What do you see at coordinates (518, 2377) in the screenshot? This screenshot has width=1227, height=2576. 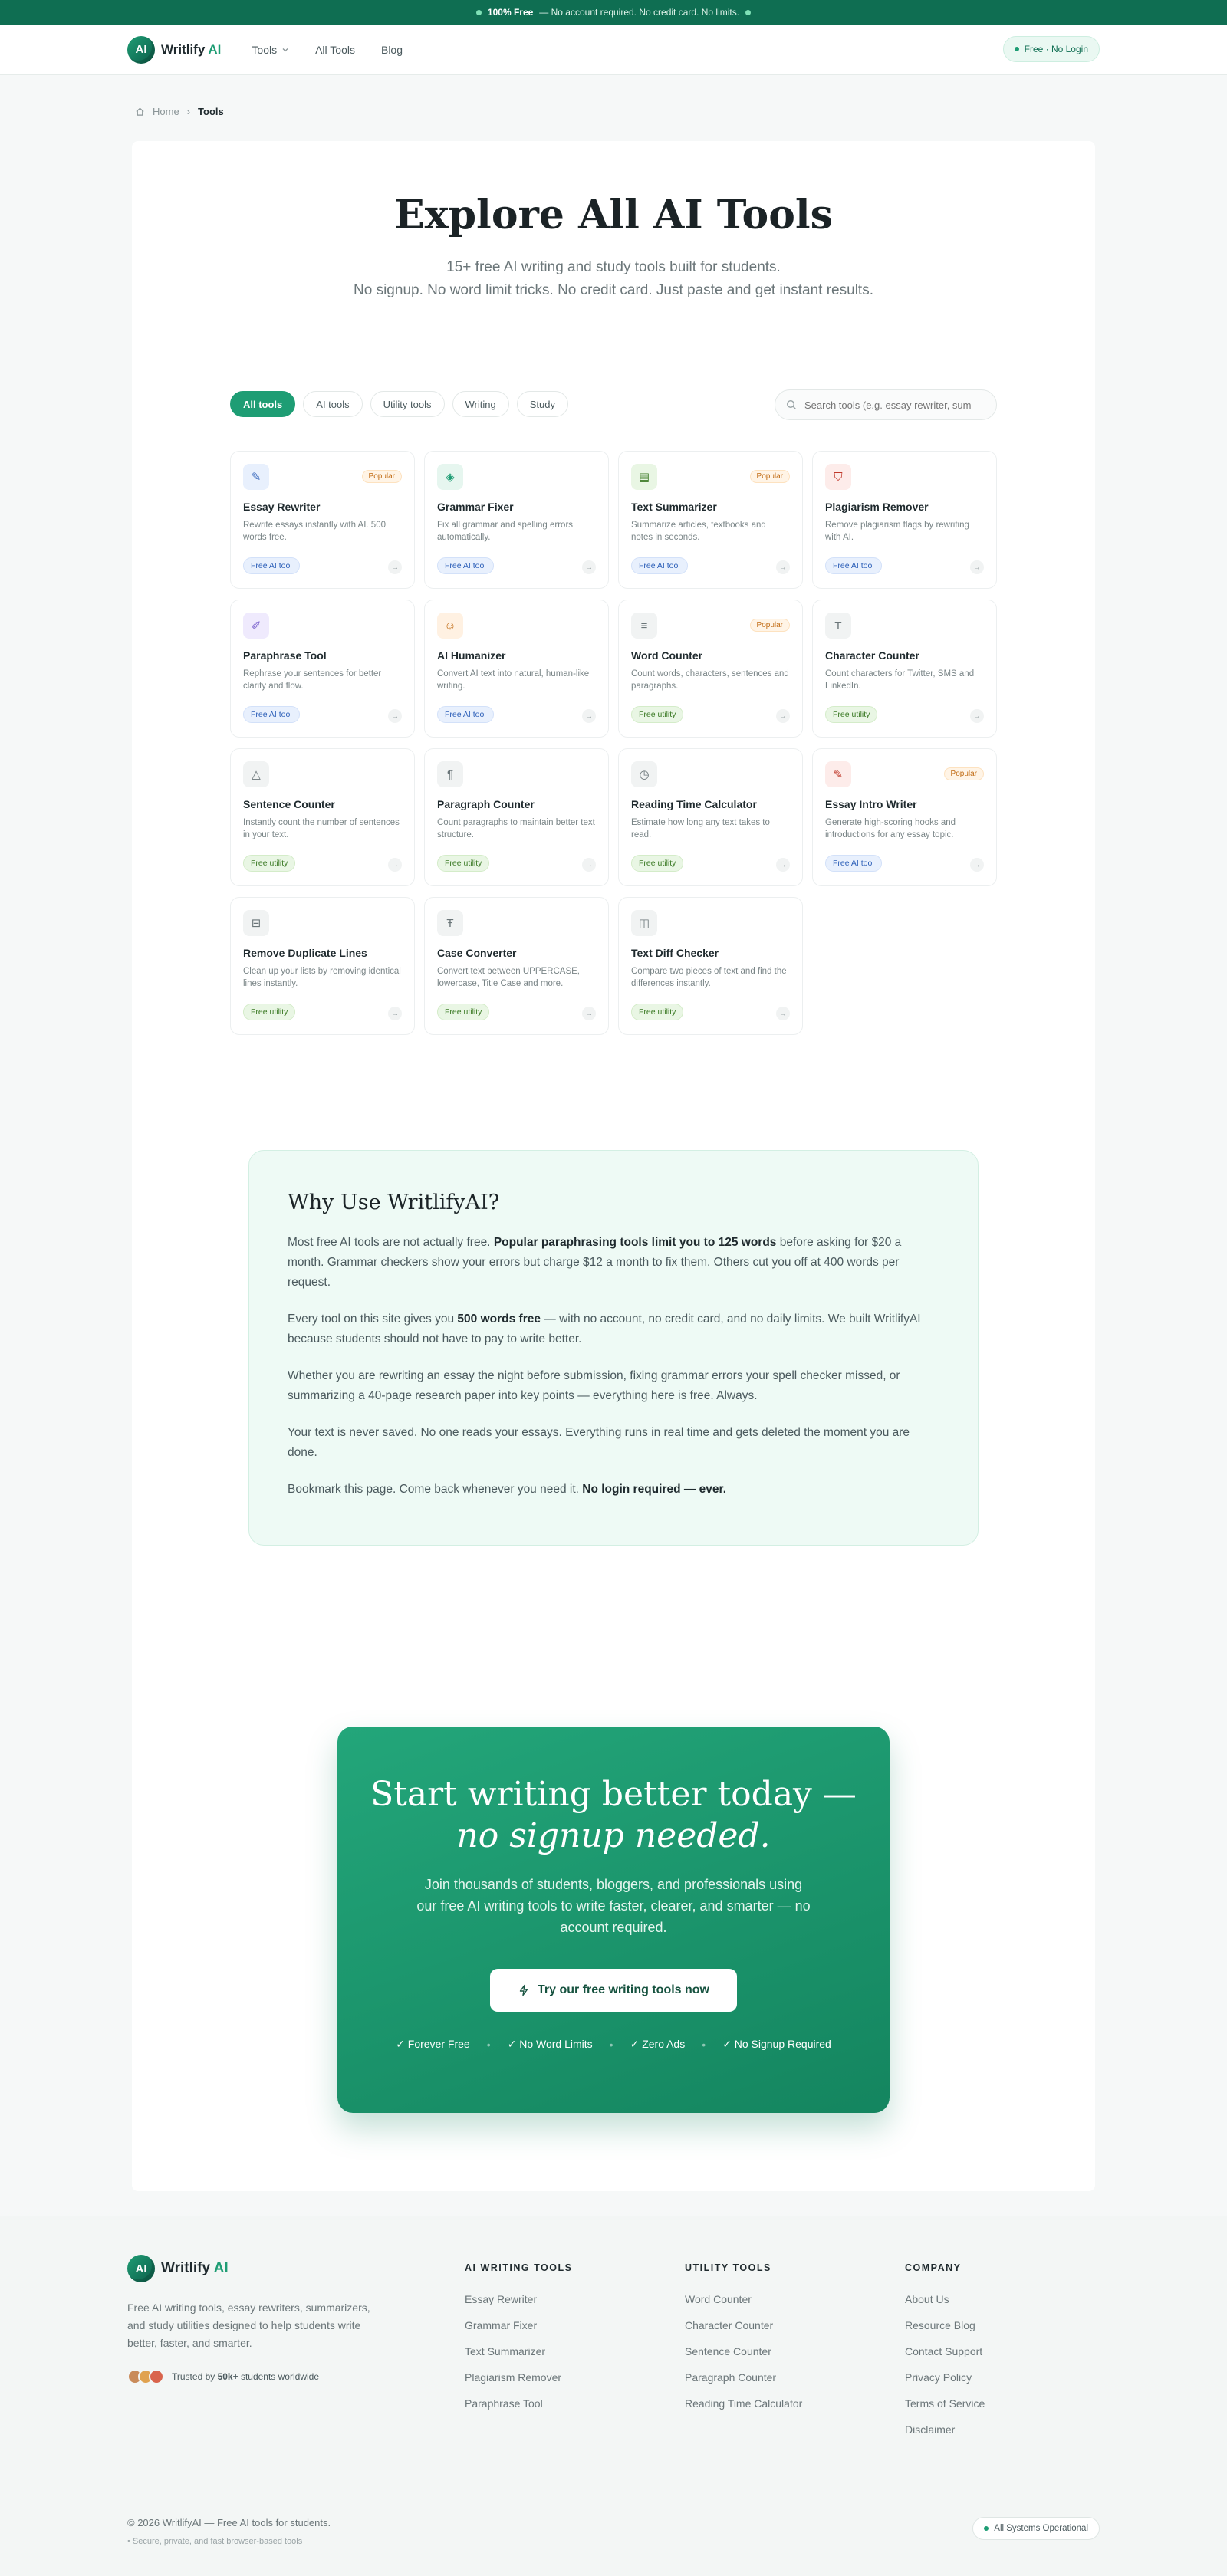 I see `footer-link: Plagiarism Remover` at bounding box center [518, 2377].